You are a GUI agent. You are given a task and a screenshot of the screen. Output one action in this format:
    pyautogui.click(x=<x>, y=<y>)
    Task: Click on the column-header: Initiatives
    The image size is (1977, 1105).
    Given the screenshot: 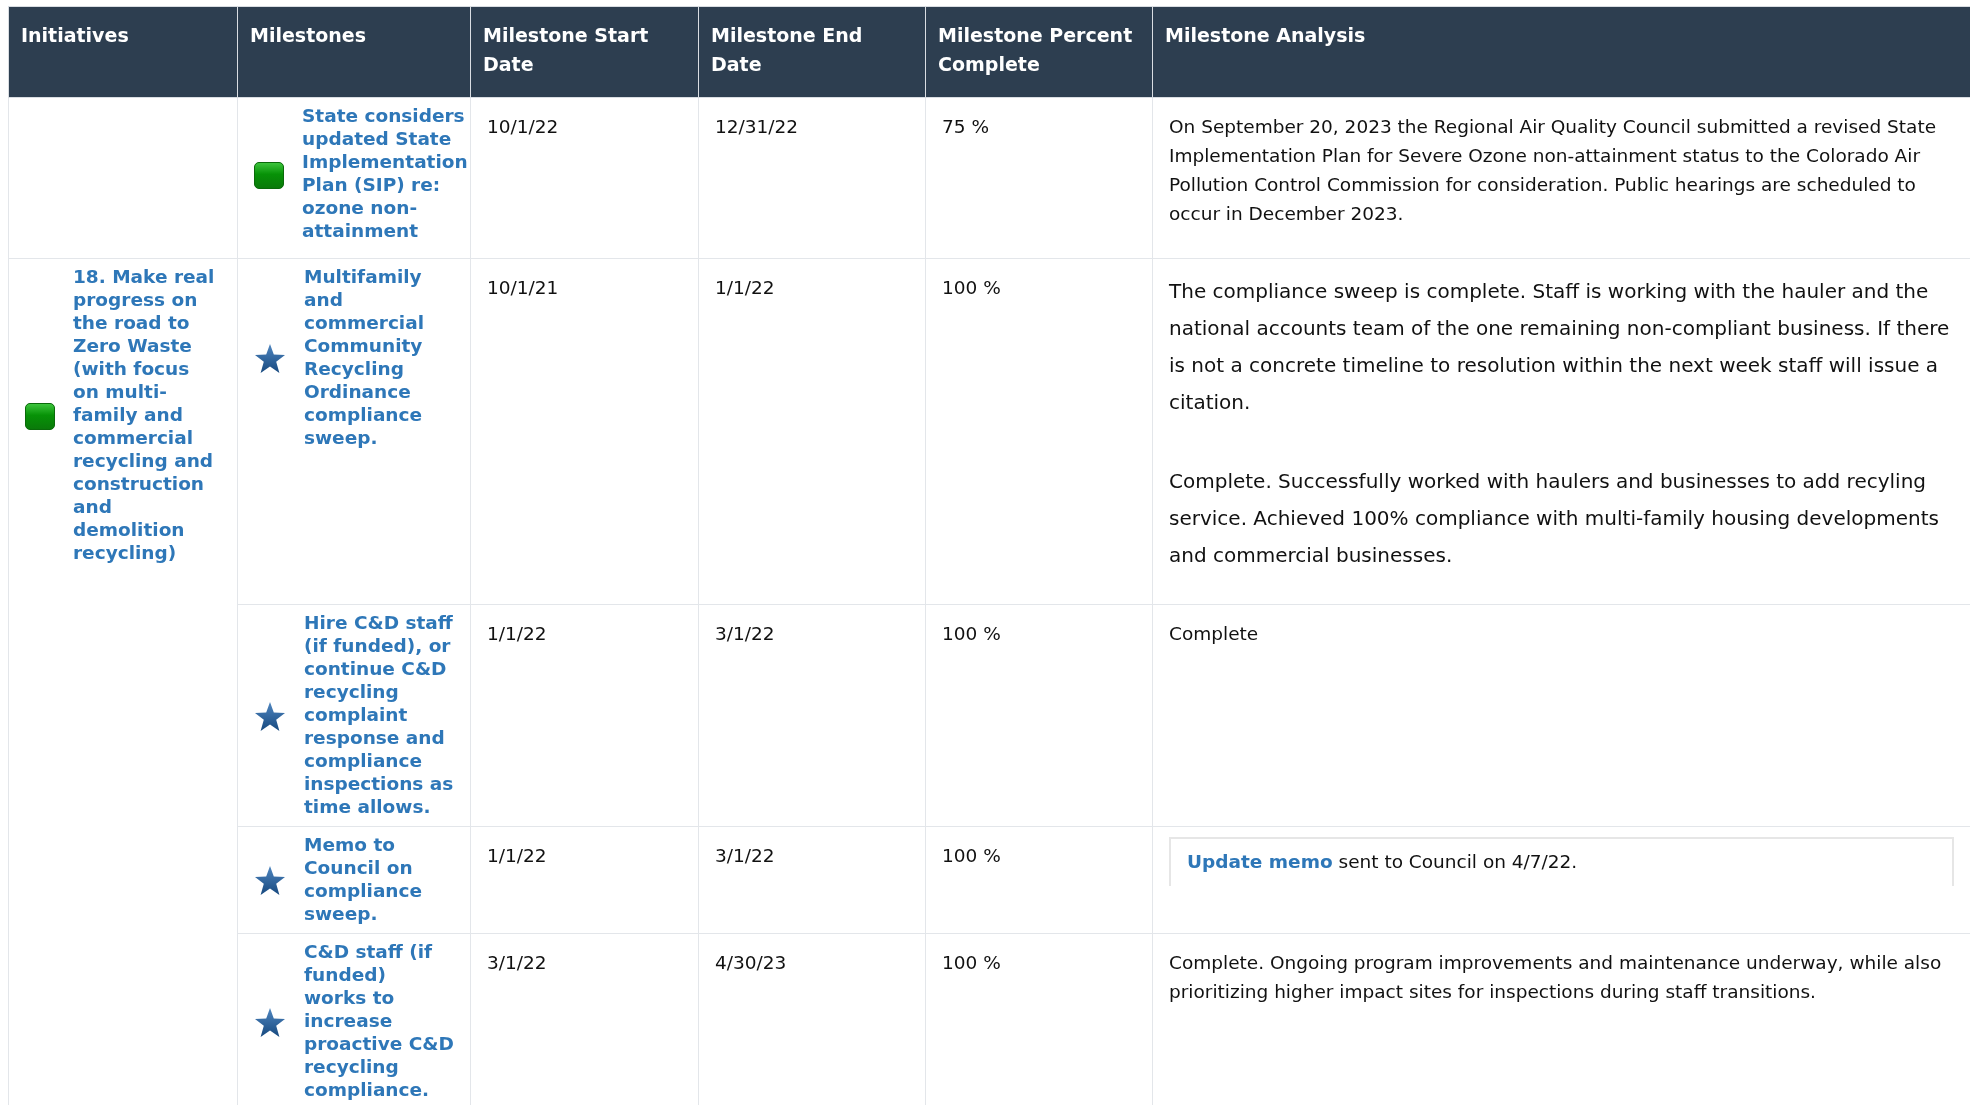 What is the action you would take?
    pyautogui.click(x=123, y=52)
    